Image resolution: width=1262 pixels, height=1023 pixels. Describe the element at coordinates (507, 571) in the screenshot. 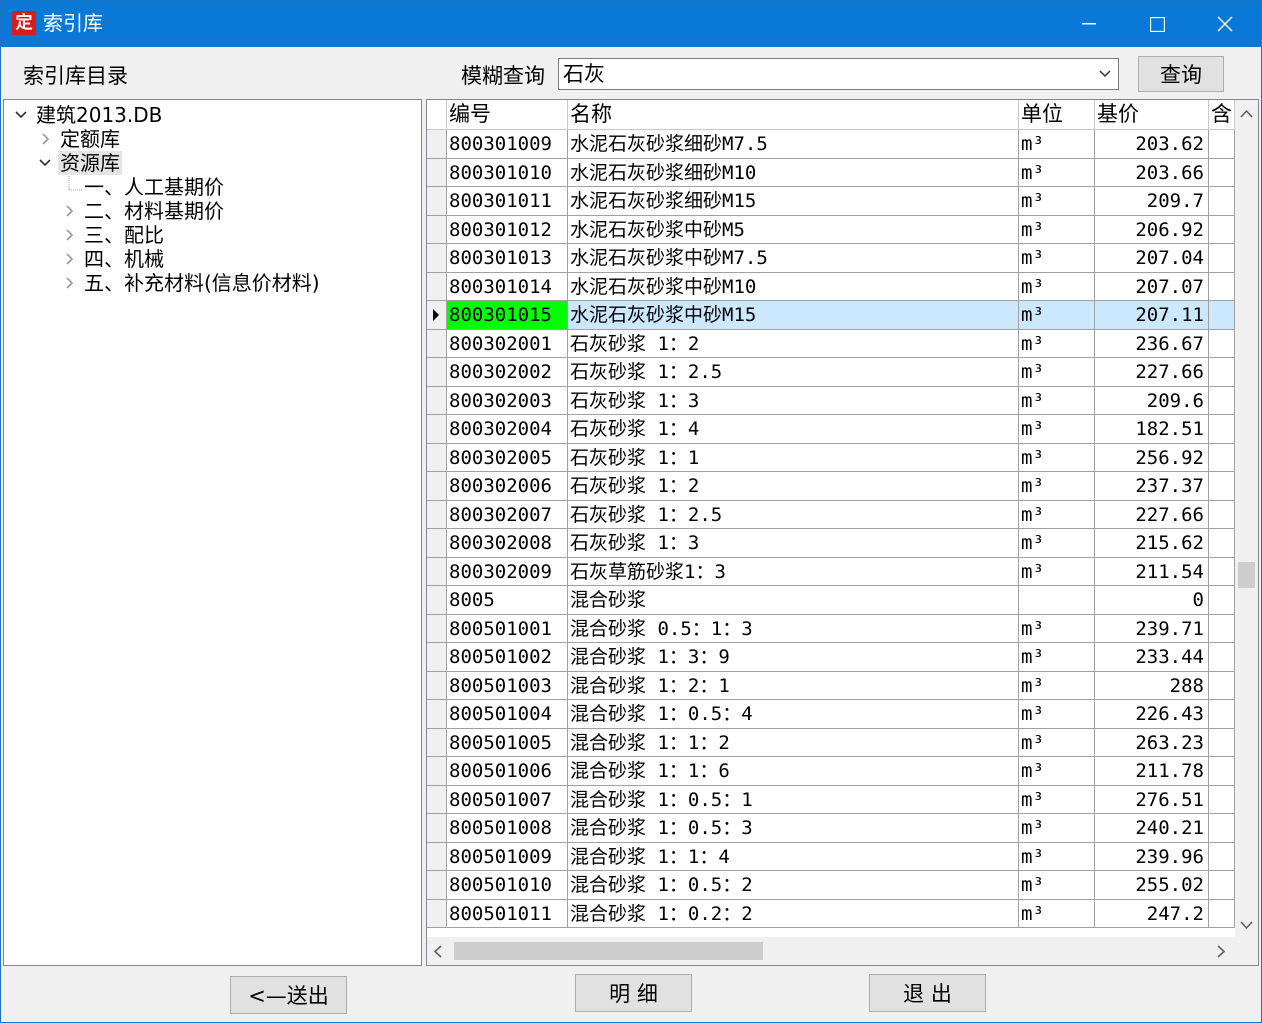

I see `code-cell: 800302009` at that location.